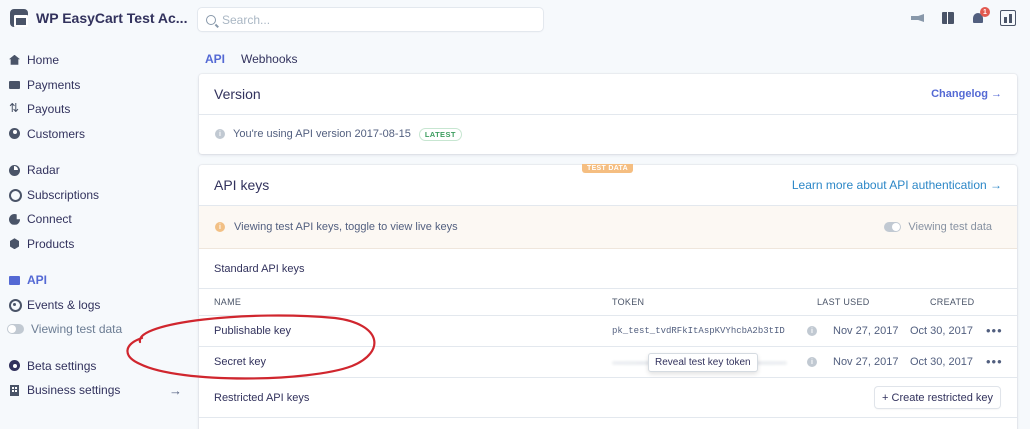  I want to click on keys-table-header: NAME TOKEN LAST USED CREATED, so click(608, 302).